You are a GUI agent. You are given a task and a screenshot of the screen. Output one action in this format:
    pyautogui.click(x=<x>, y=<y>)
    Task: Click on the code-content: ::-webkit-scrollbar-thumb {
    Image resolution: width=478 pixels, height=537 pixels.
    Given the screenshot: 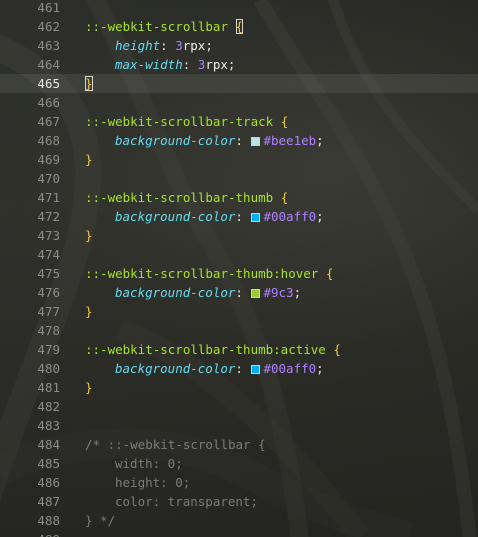 What is the action you would take?
    pyautogui.click(x=186, y=197)
    